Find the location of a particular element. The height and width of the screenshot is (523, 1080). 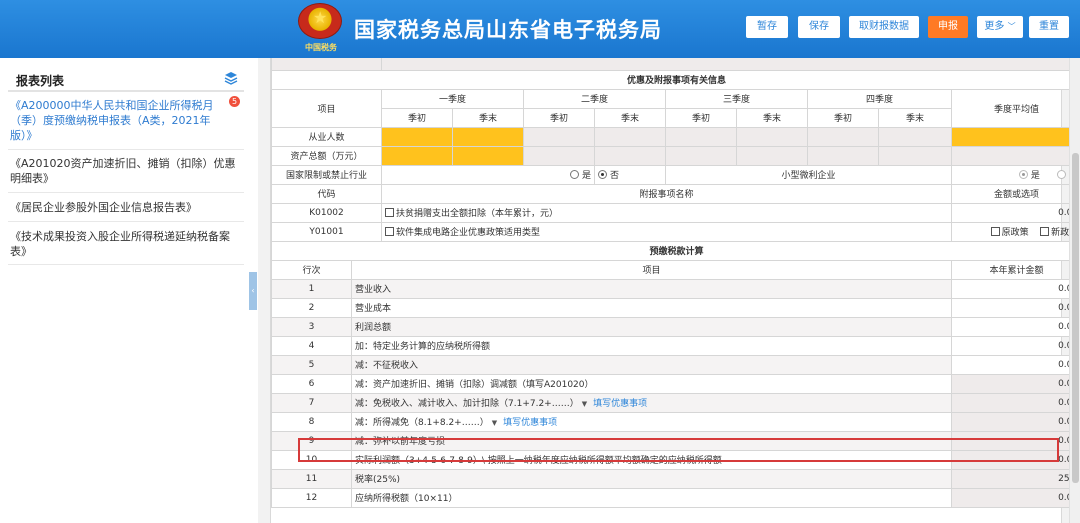

calc-row-1: 1 营业收入 0.00 is located at coordinates (675, 288).